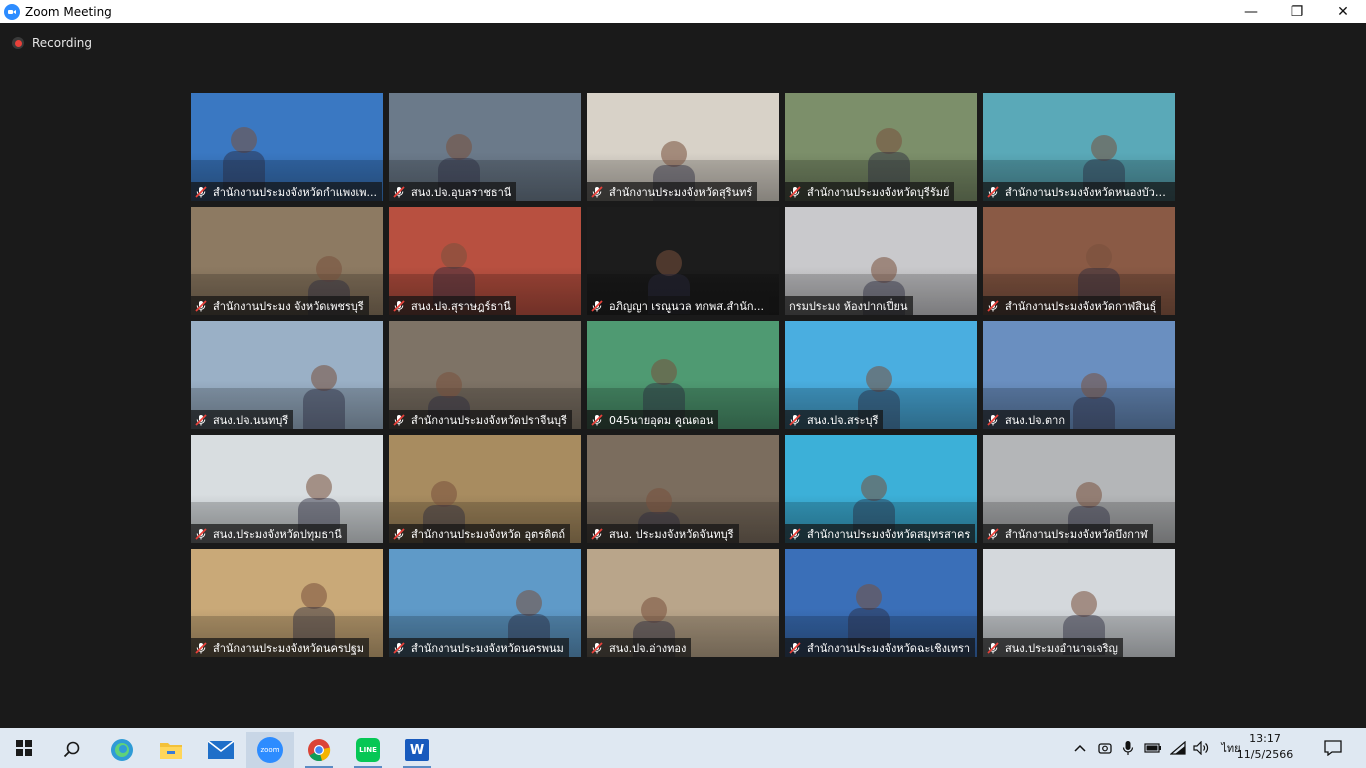 This screenshot has width=1366, height=768. I want to click on tray-show-hidden-icons, so click(1080, 748).